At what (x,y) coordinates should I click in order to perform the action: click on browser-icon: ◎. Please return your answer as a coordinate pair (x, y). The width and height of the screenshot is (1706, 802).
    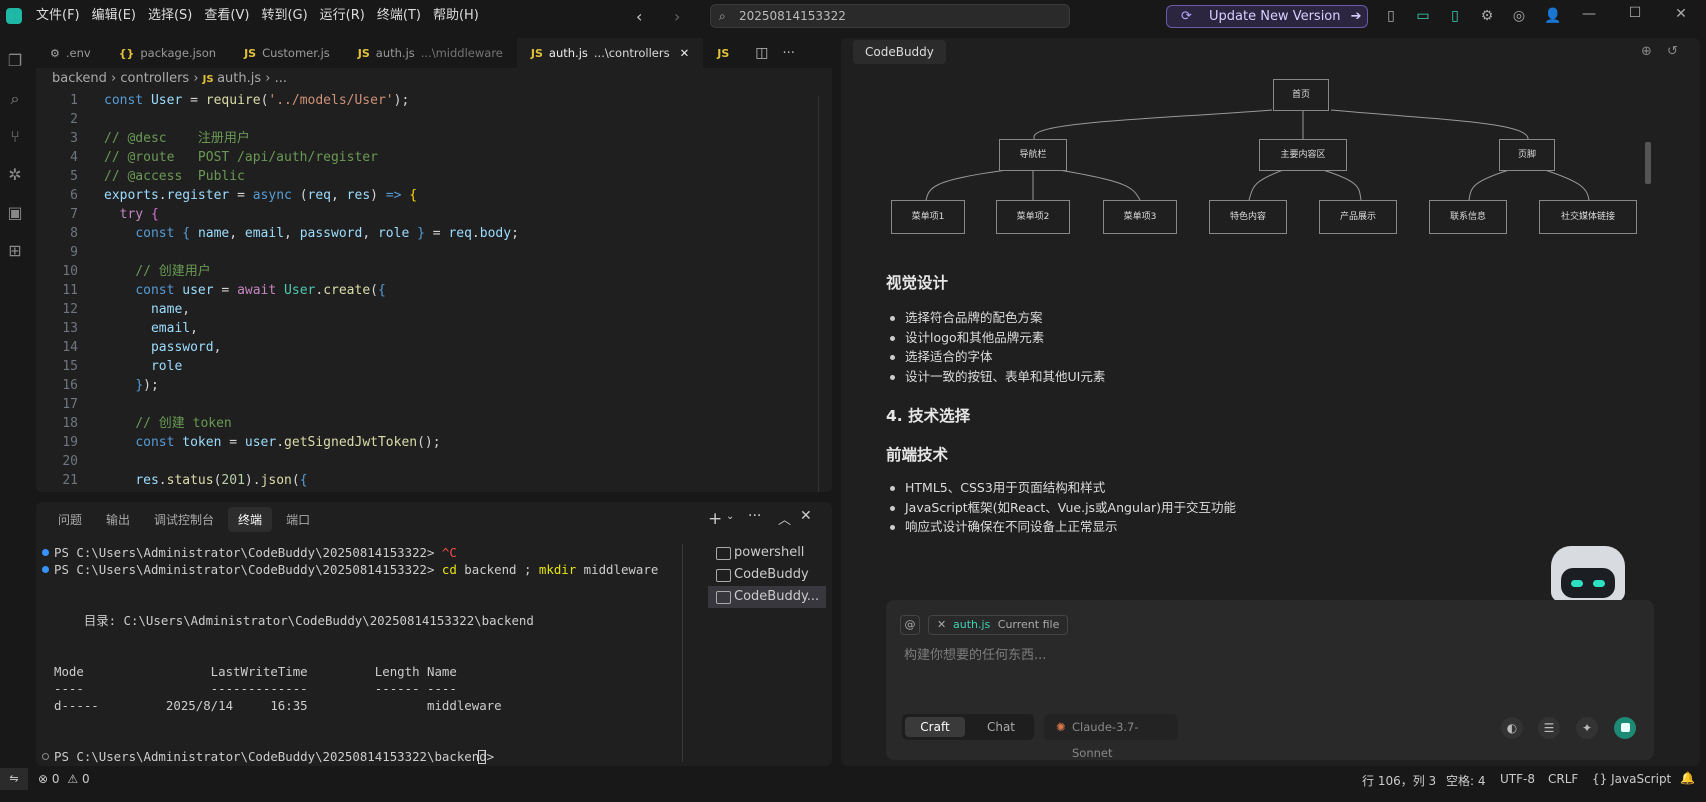
    Looking at the image, I should click on (1519, 16).